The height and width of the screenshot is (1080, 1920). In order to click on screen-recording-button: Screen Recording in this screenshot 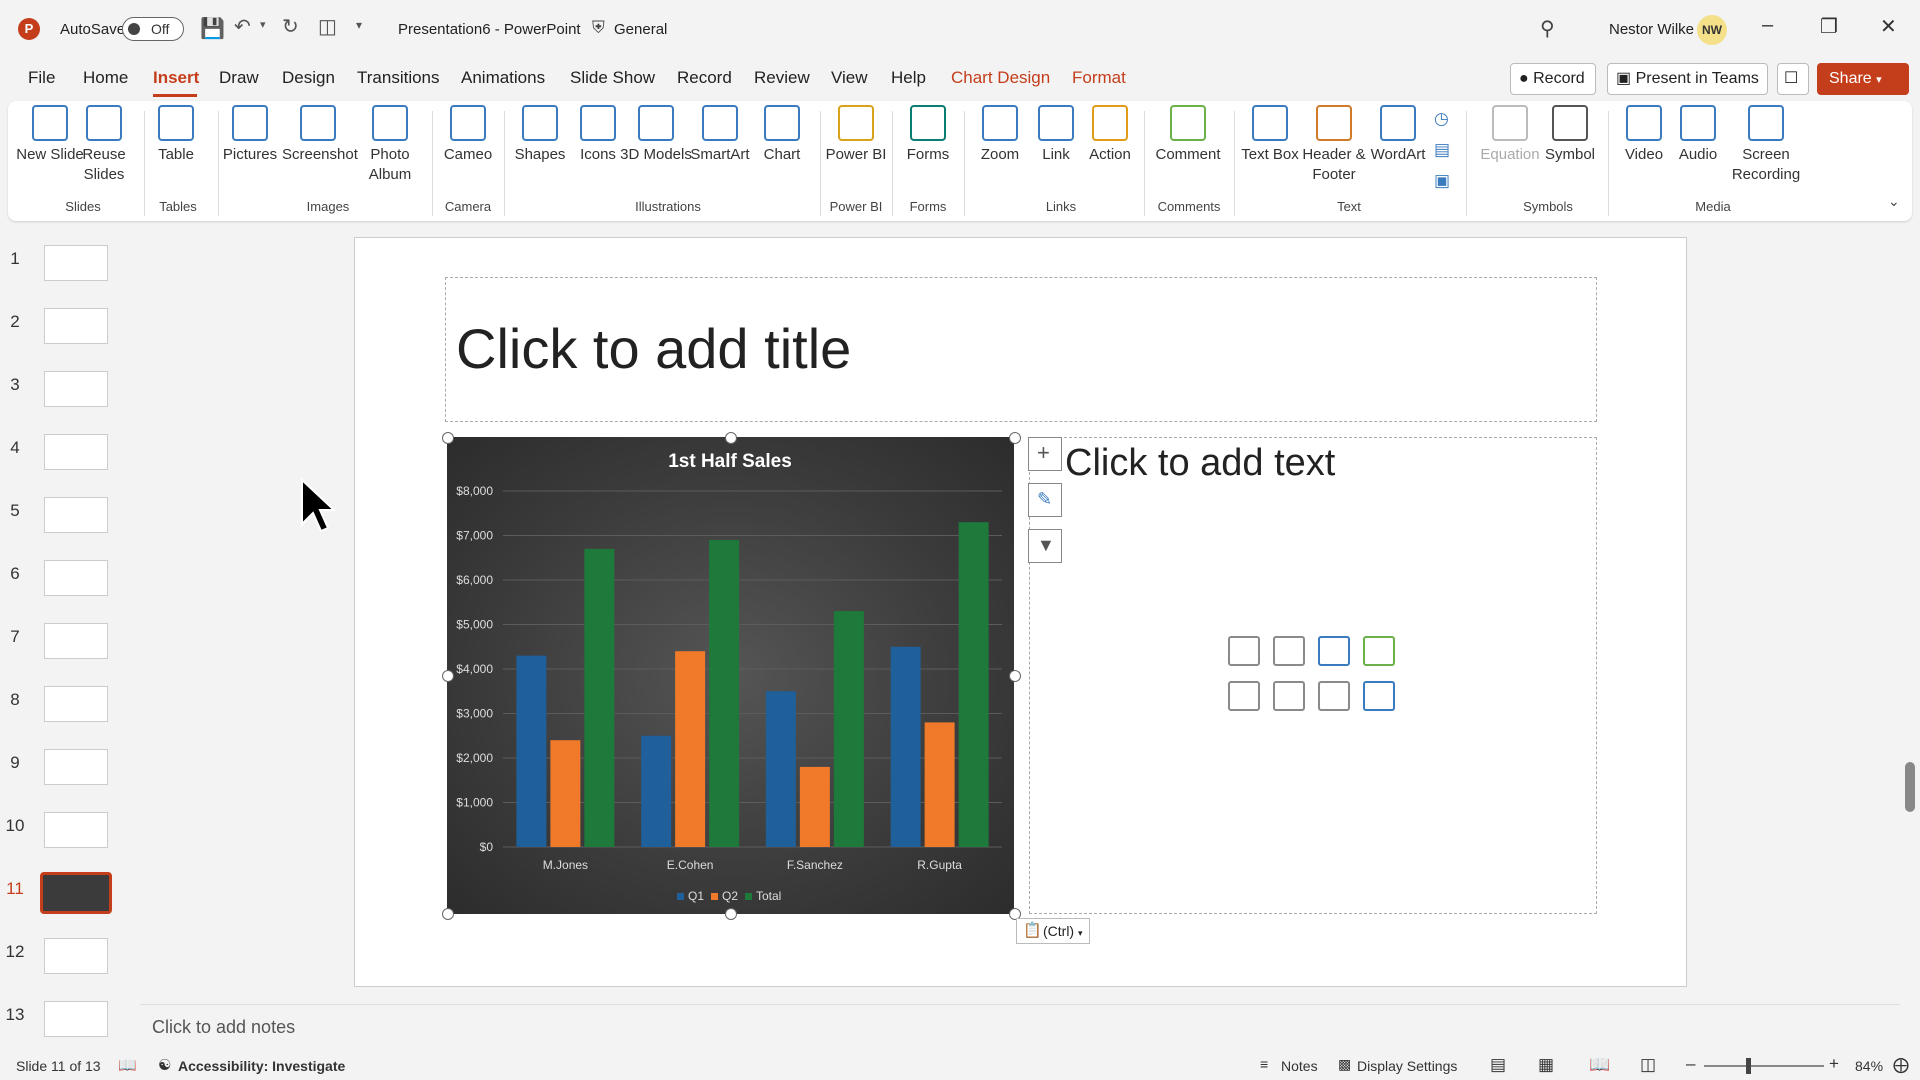, I will do `click(1766, 145)`.